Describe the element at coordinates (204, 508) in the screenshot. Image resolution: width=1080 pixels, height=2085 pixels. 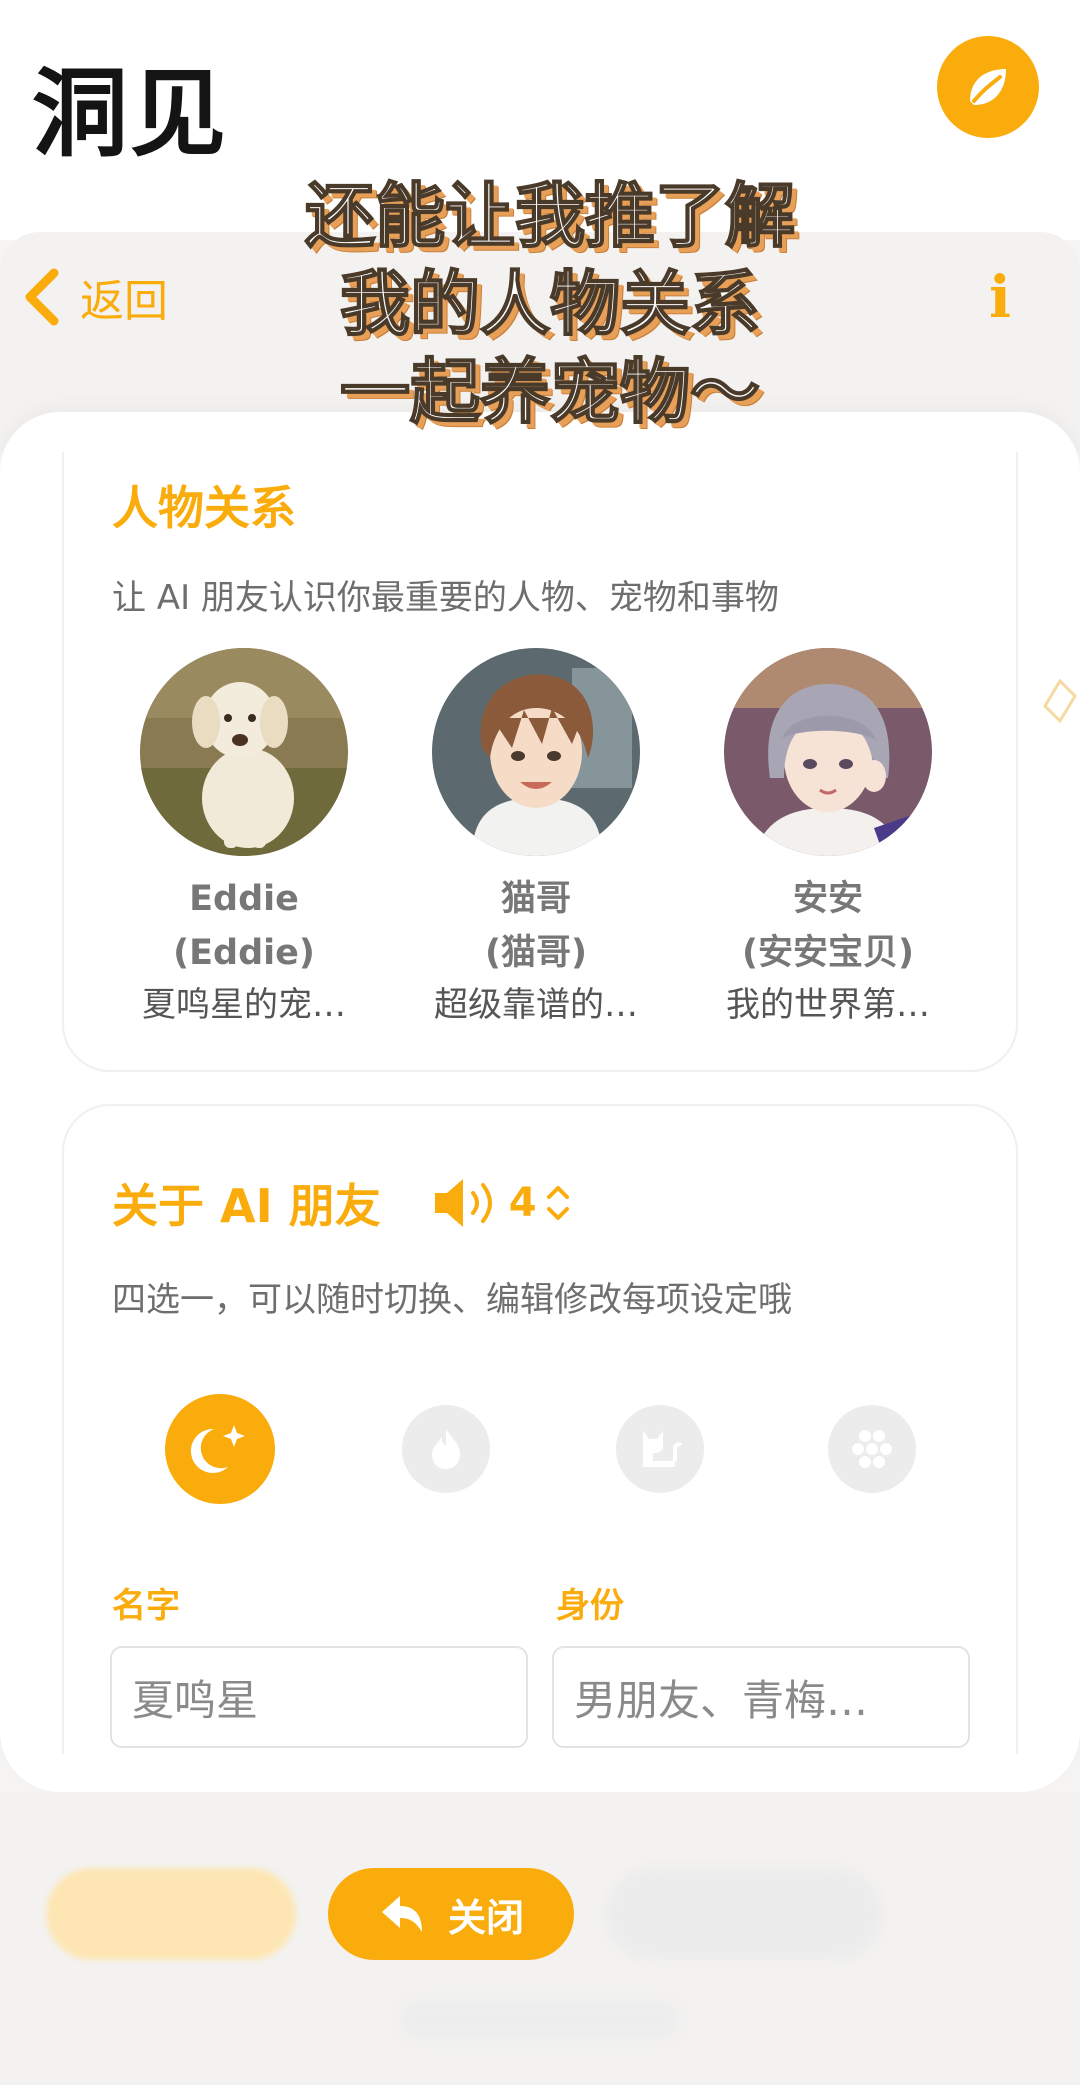
I see `relations-title: 人物关系` at that location.